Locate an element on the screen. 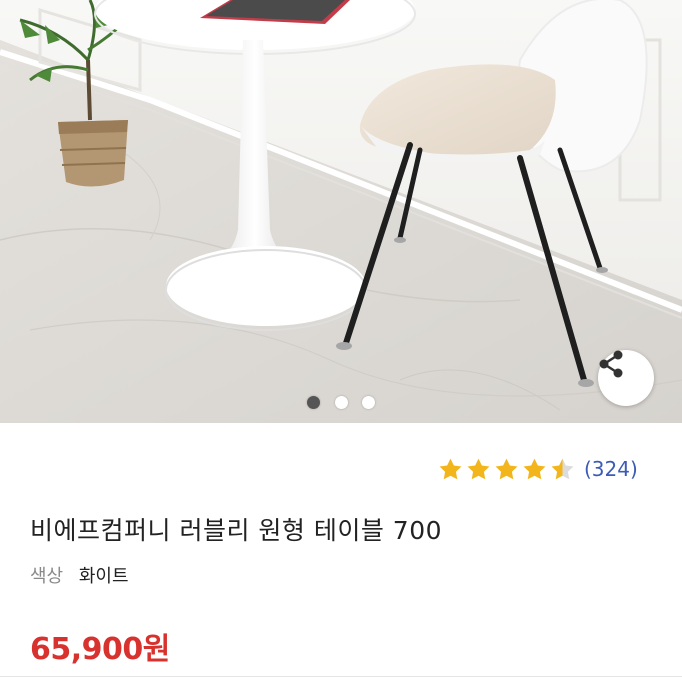 The width and height of the screenshot is (682, 682). product-price: 65,900원 is located at coordinates (100, 649).